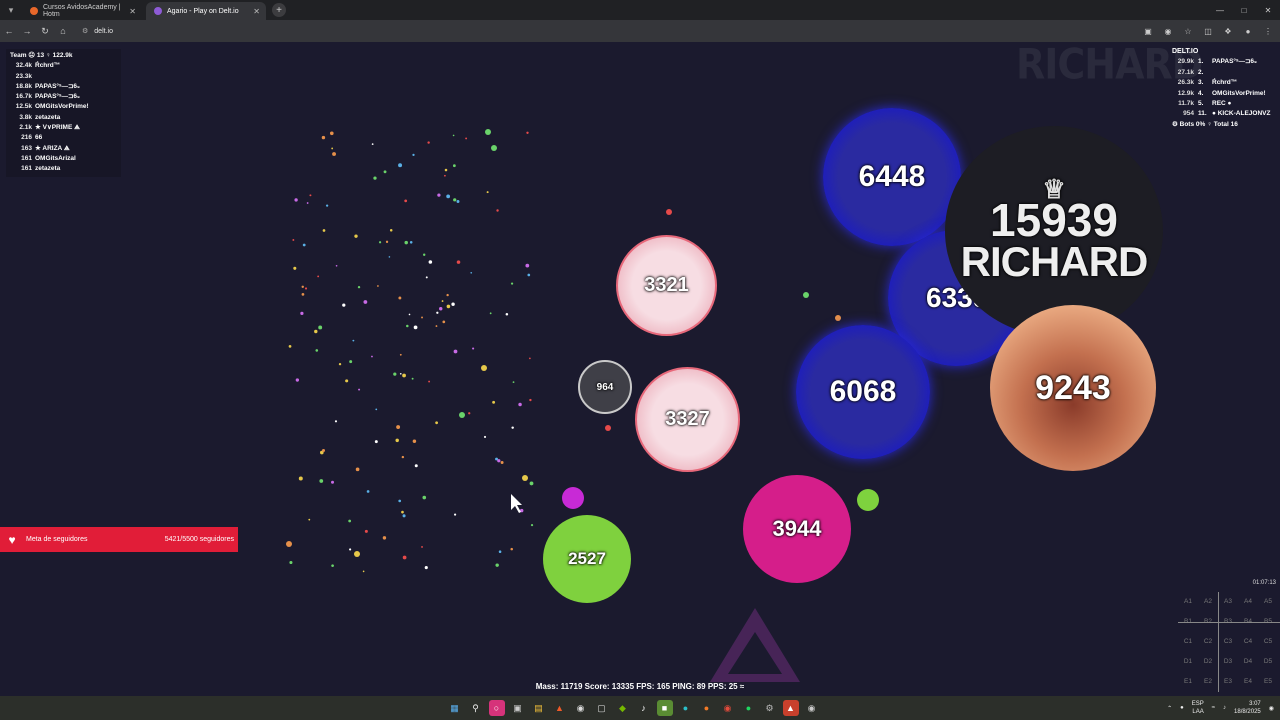  Describe the element at coordinates (1186, 104) in the screenshot. I see `lb-mass: 11.7k` at that location.